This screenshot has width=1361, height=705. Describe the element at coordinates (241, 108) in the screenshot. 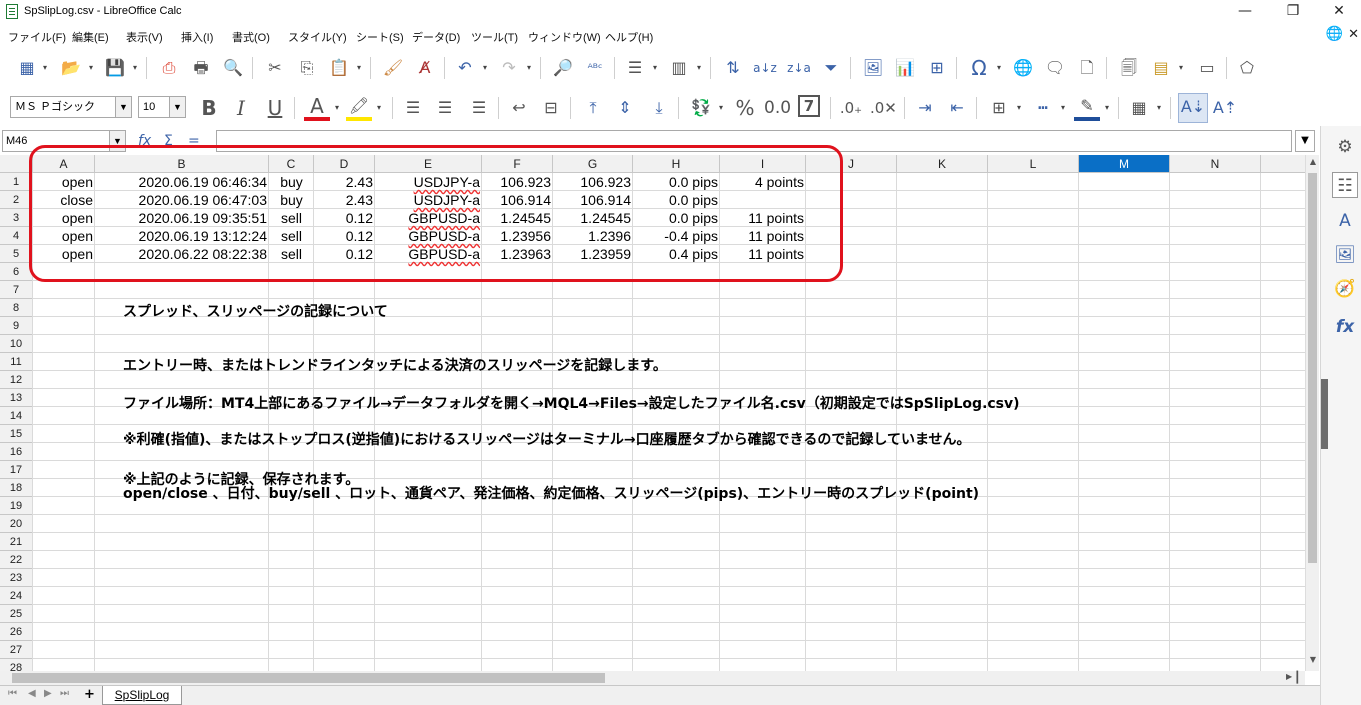

I see `italic-icon: I` at that location.